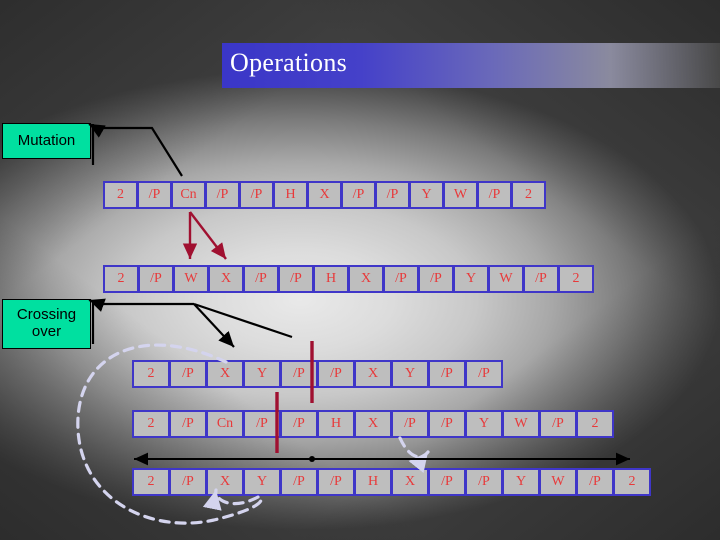  I want to click on callout-mutation: Mutation, so click(46, 141).